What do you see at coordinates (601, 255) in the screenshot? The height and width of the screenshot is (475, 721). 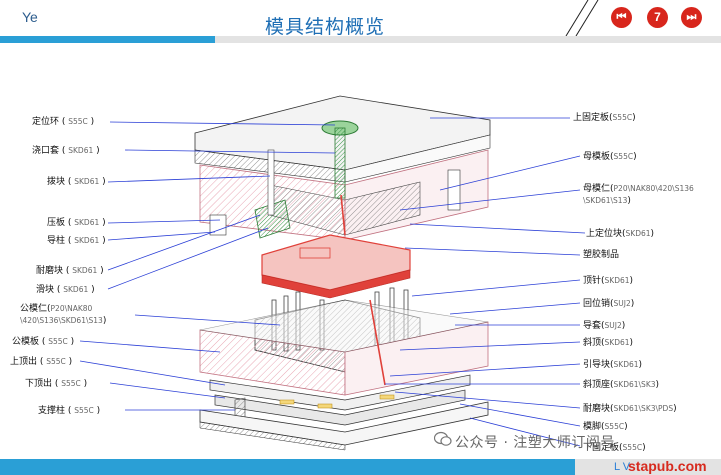 I see `label-plastic-part: 塑胶制品` at bounding box center [601, 255].